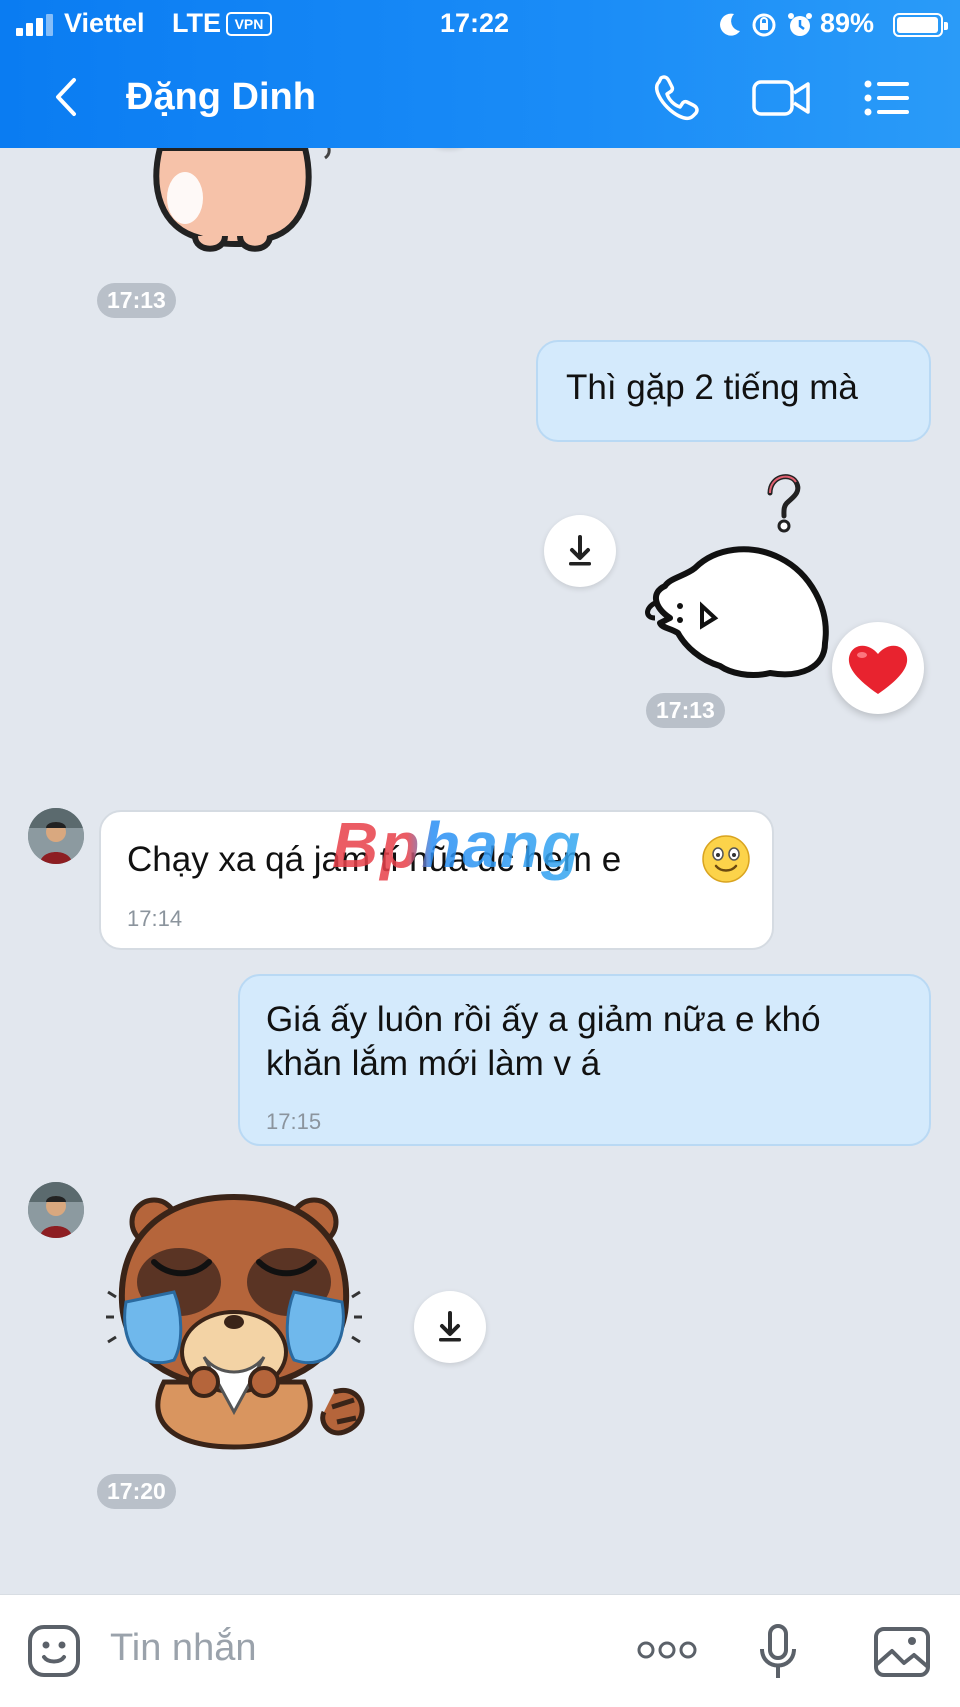 The width and height of the screenshot is (960, 1707). What do you see at coordinates (730, 24) in the screenshot?
I see `moon-icon` at bounding box center [730, 24].